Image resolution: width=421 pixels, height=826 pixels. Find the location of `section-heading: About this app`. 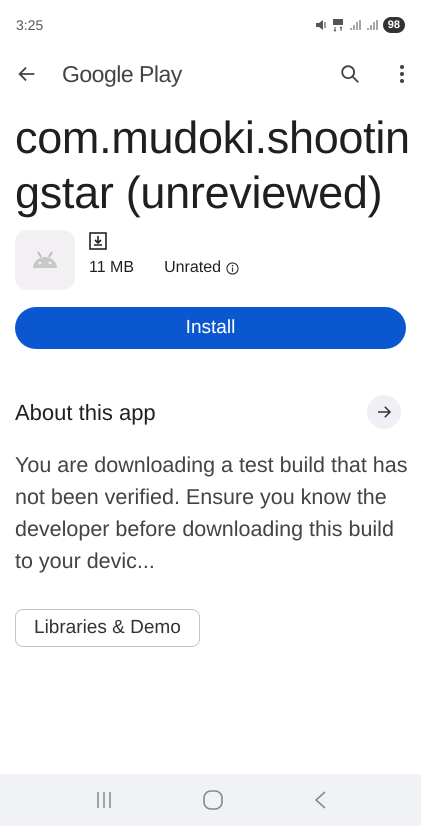

section-heading: About this app is located at coordinates (85, 412).